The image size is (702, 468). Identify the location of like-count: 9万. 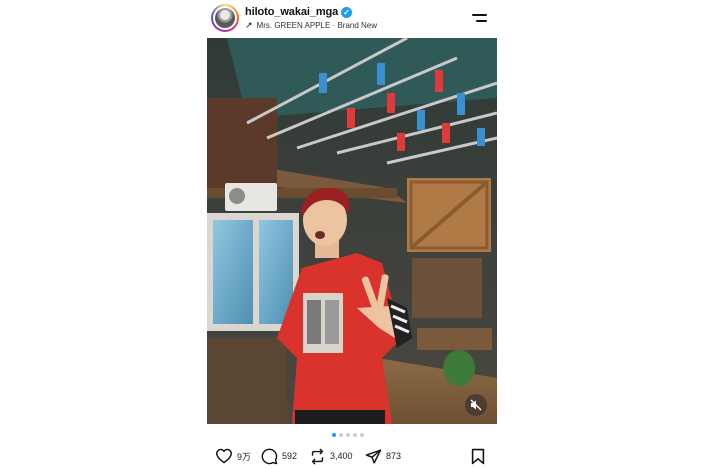
(244, 456).